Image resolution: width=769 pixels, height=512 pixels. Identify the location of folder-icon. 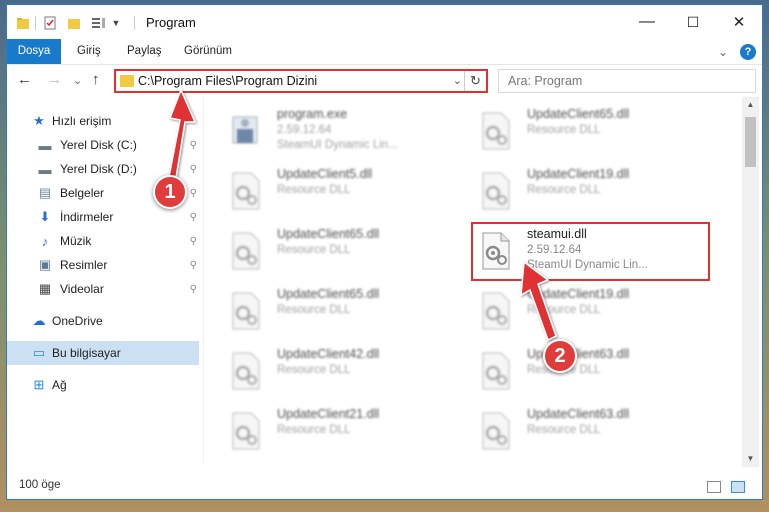
(23, 23).